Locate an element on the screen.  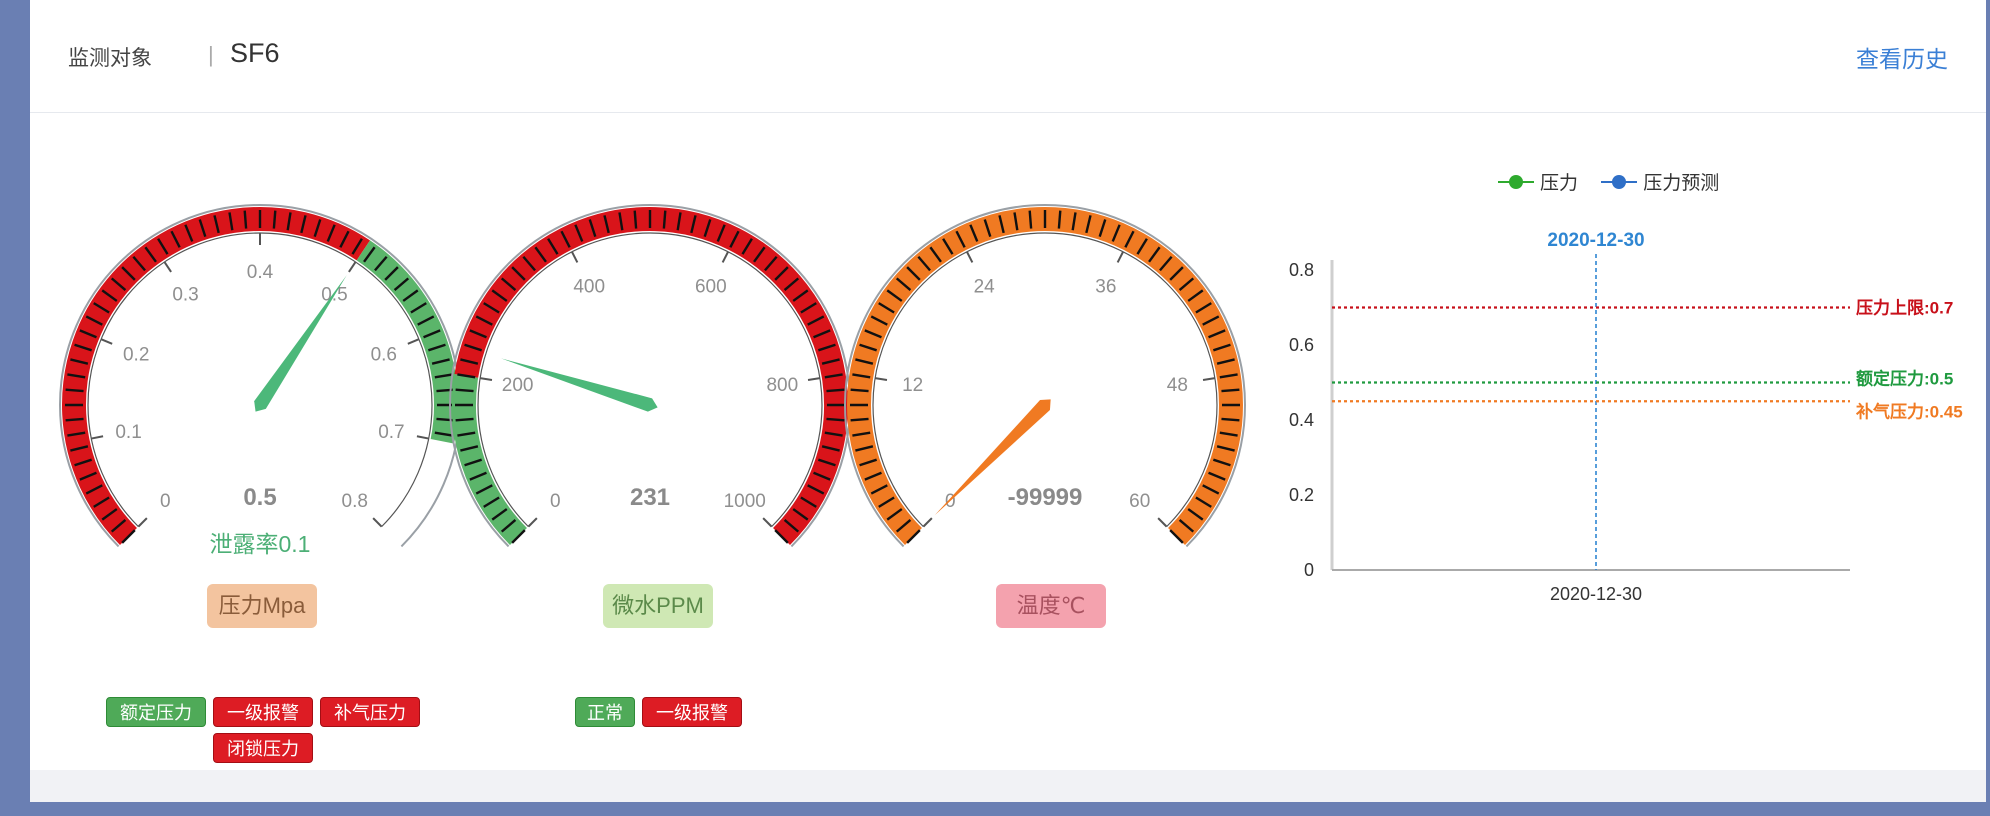
water-unit-label: 微水PPM is located at coordinates (658, 606).